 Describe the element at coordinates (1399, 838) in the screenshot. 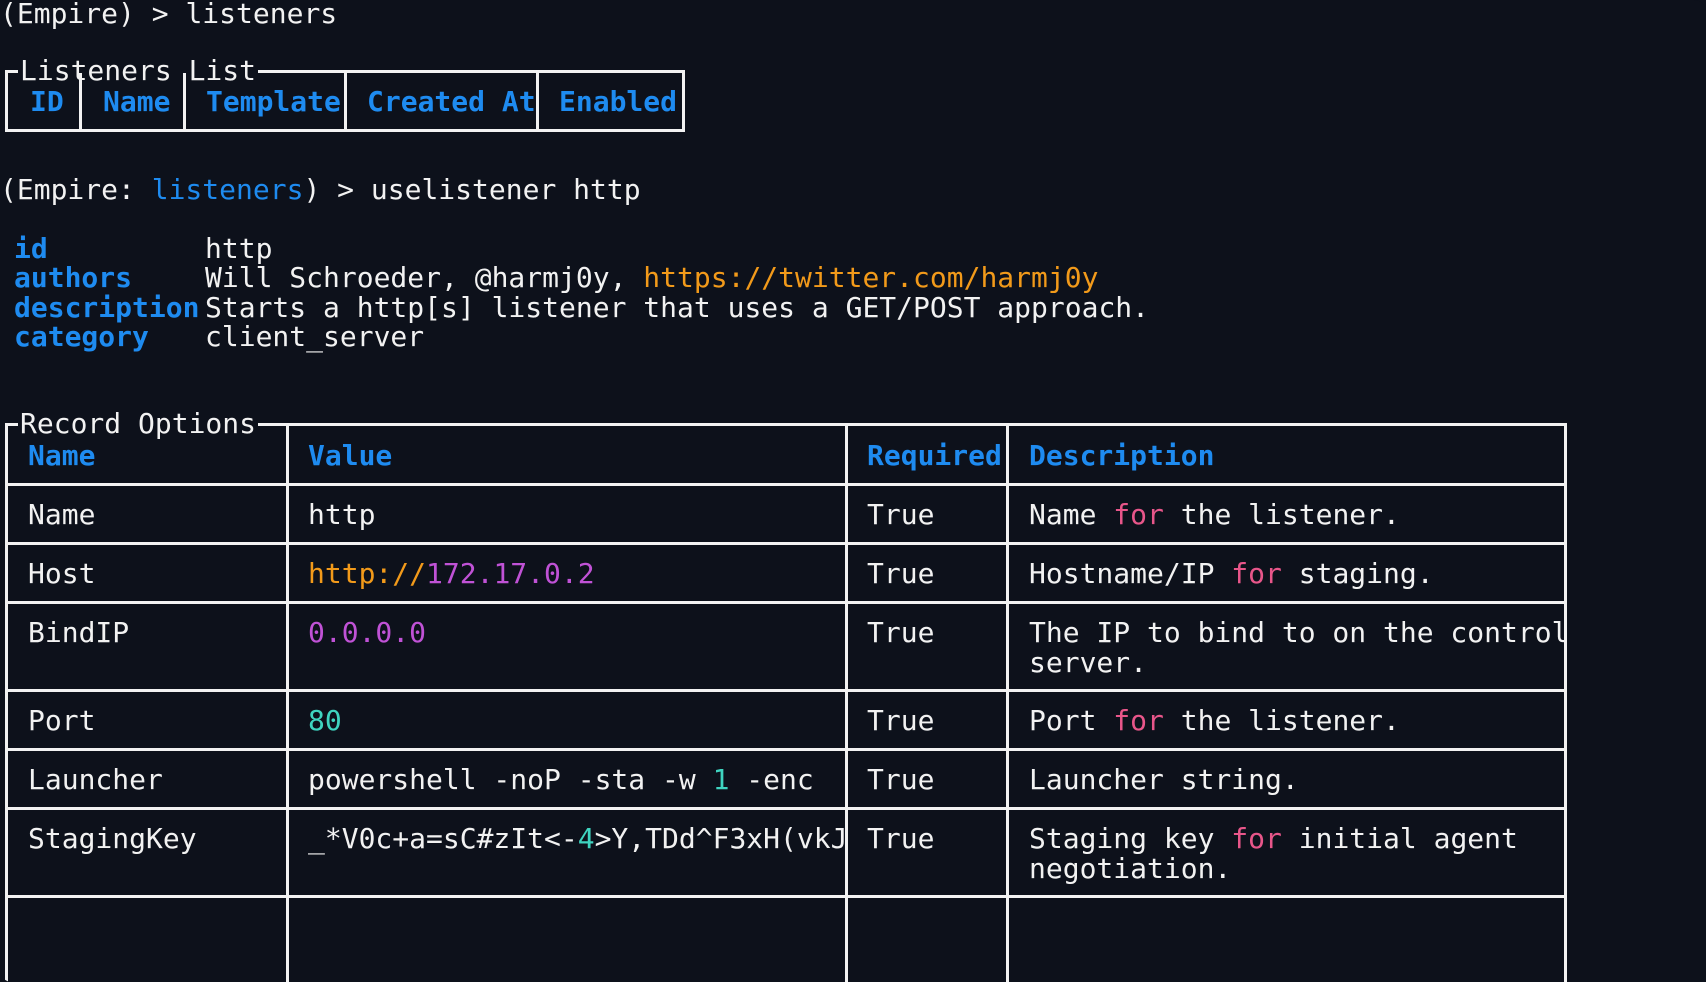

I see `desc-text: initial agent` at that location.